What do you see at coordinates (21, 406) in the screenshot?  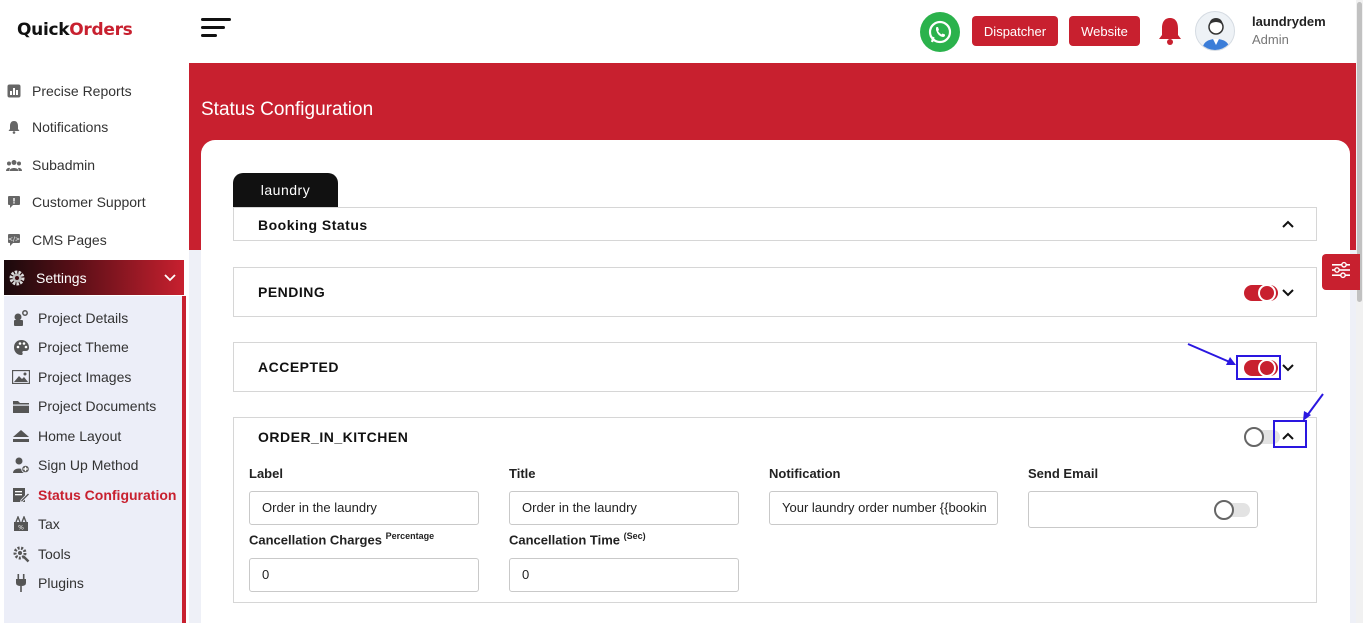 I see `folder-icon` at bounding box center [21, 406].